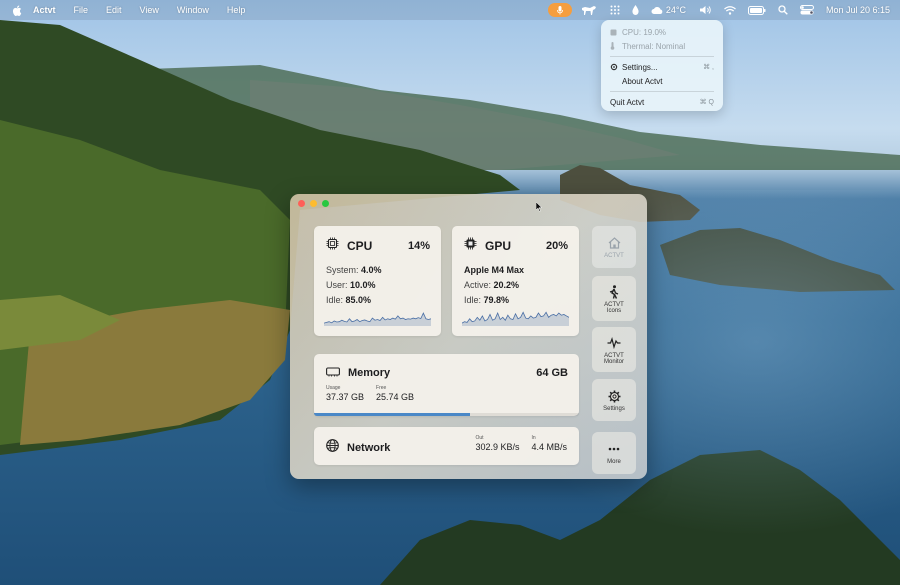  I want to click on menu-help: Help, so click(236, 10).